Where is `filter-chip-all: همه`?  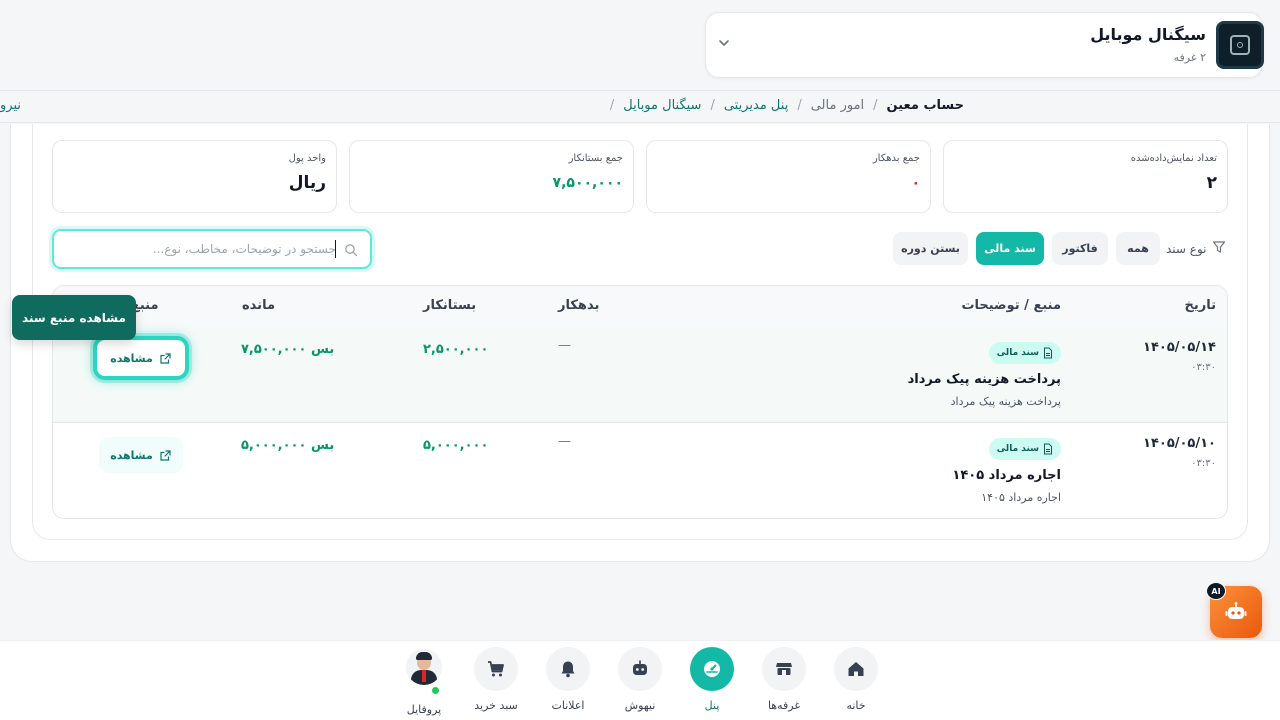 filter-chip-all: همه is located at coordinates (1138, 248).